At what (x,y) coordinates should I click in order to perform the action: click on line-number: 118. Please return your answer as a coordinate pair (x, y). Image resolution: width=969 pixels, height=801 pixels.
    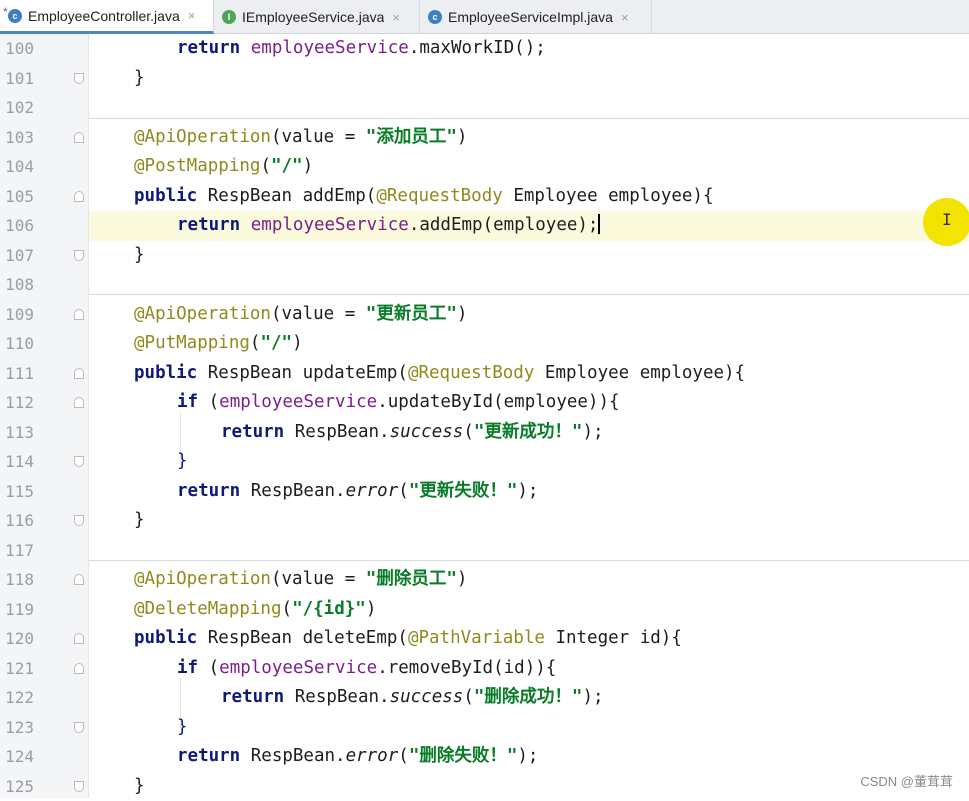
    Looking at the image, I should click on (17, 580).